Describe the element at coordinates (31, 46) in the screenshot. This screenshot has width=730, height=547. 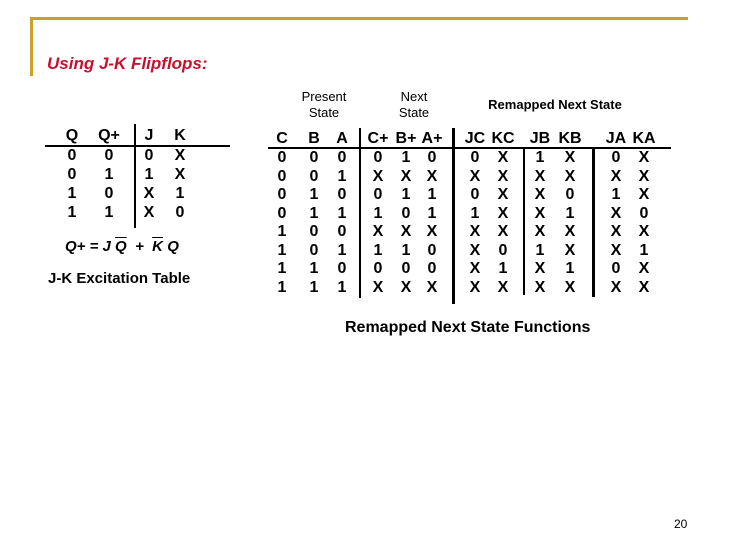
I see `title-accent-bar-vertical` at that location.